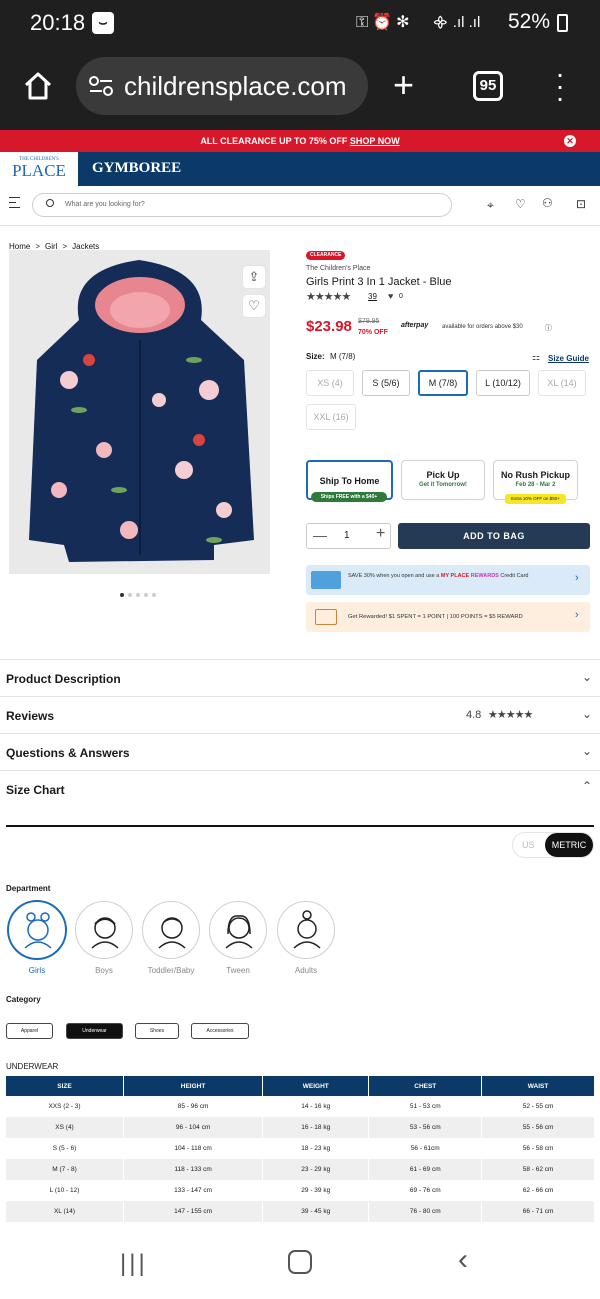  I want to click on add-to-bag-button: ADD TO BAG, so click(494, 536).